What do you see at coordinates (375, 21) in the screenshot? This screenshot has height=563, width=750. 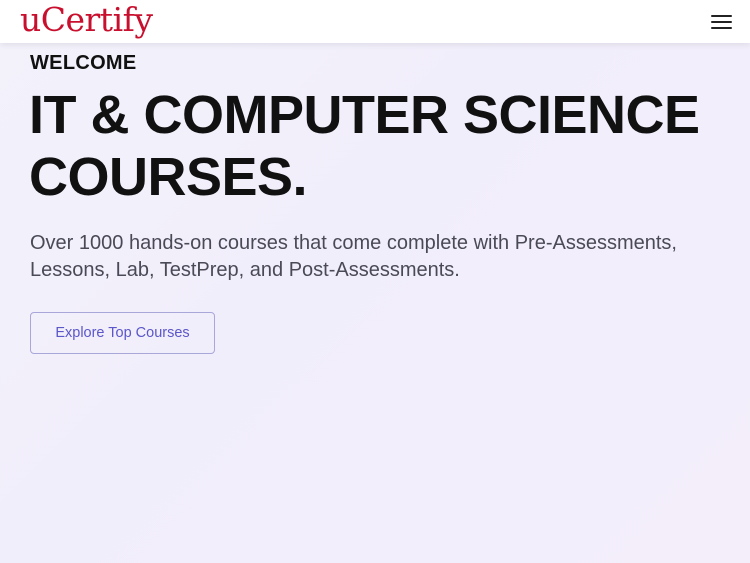 I see `site-header: uCertify` at bounding box center [375, 21].